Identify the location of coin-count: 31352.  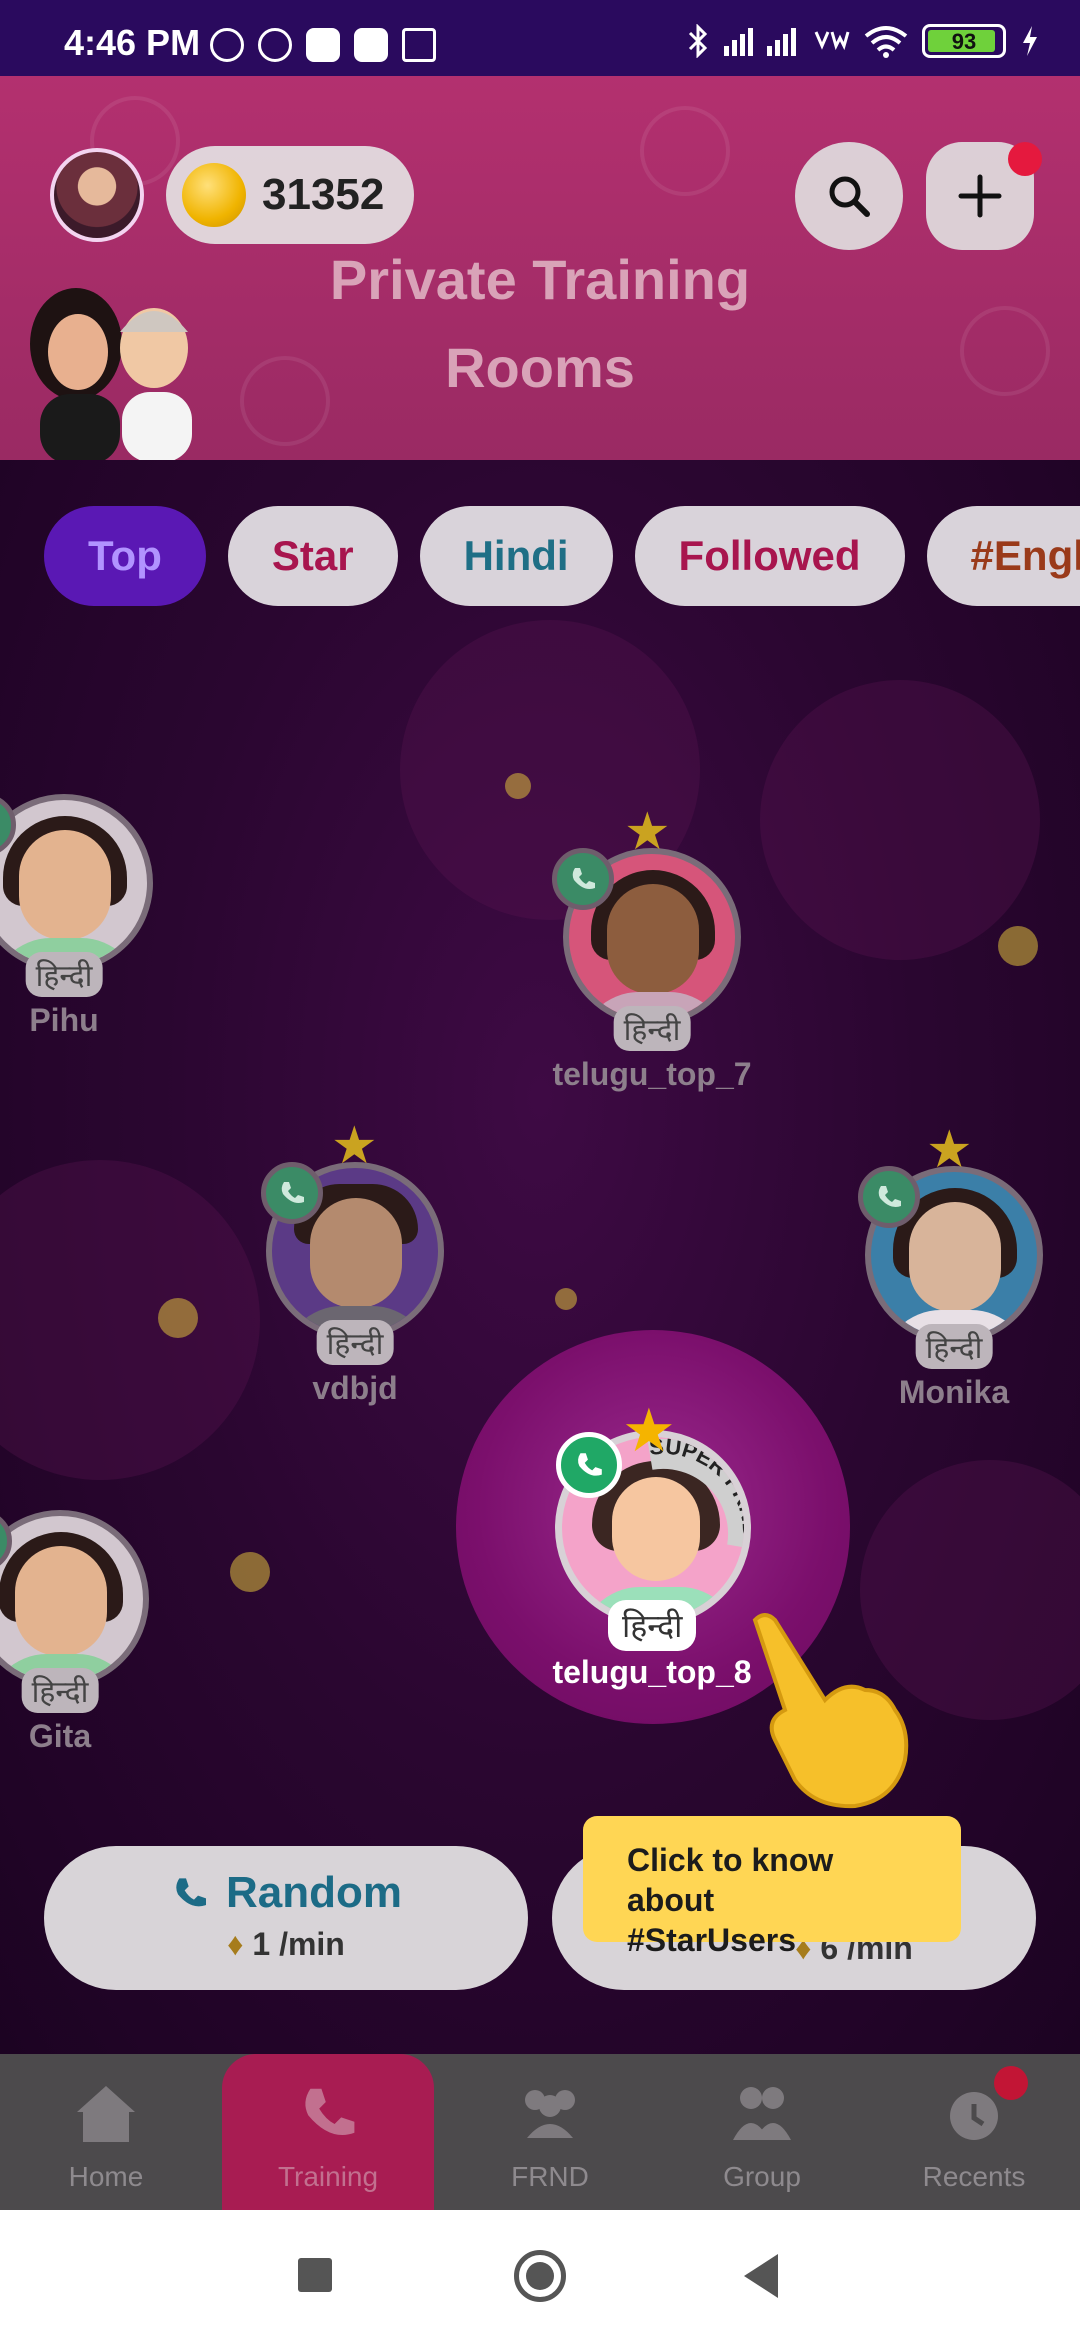
(323, 194).